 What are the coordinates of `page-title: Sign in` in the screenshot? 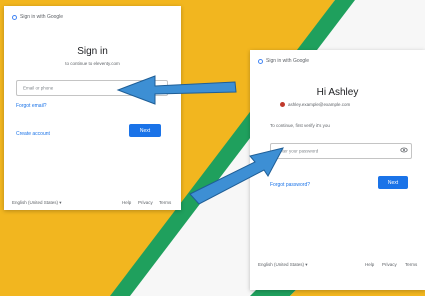 It's located at (92, 51).